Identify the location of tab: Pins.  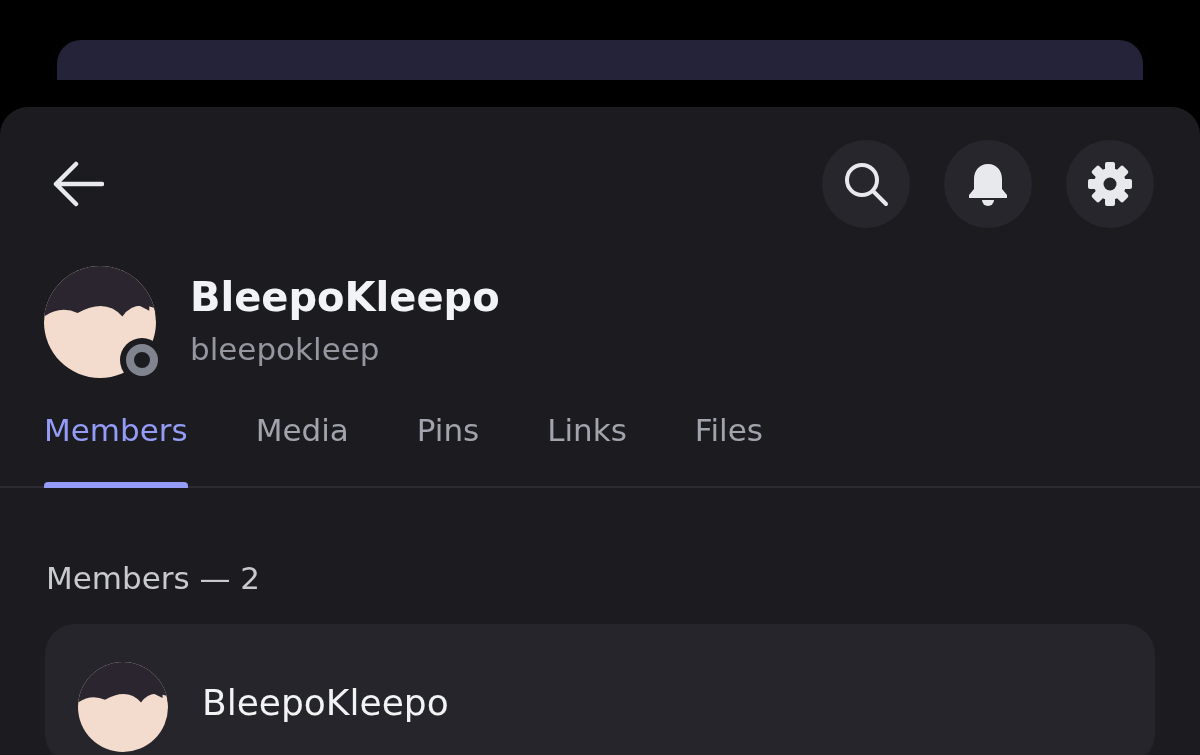
(448, 449).